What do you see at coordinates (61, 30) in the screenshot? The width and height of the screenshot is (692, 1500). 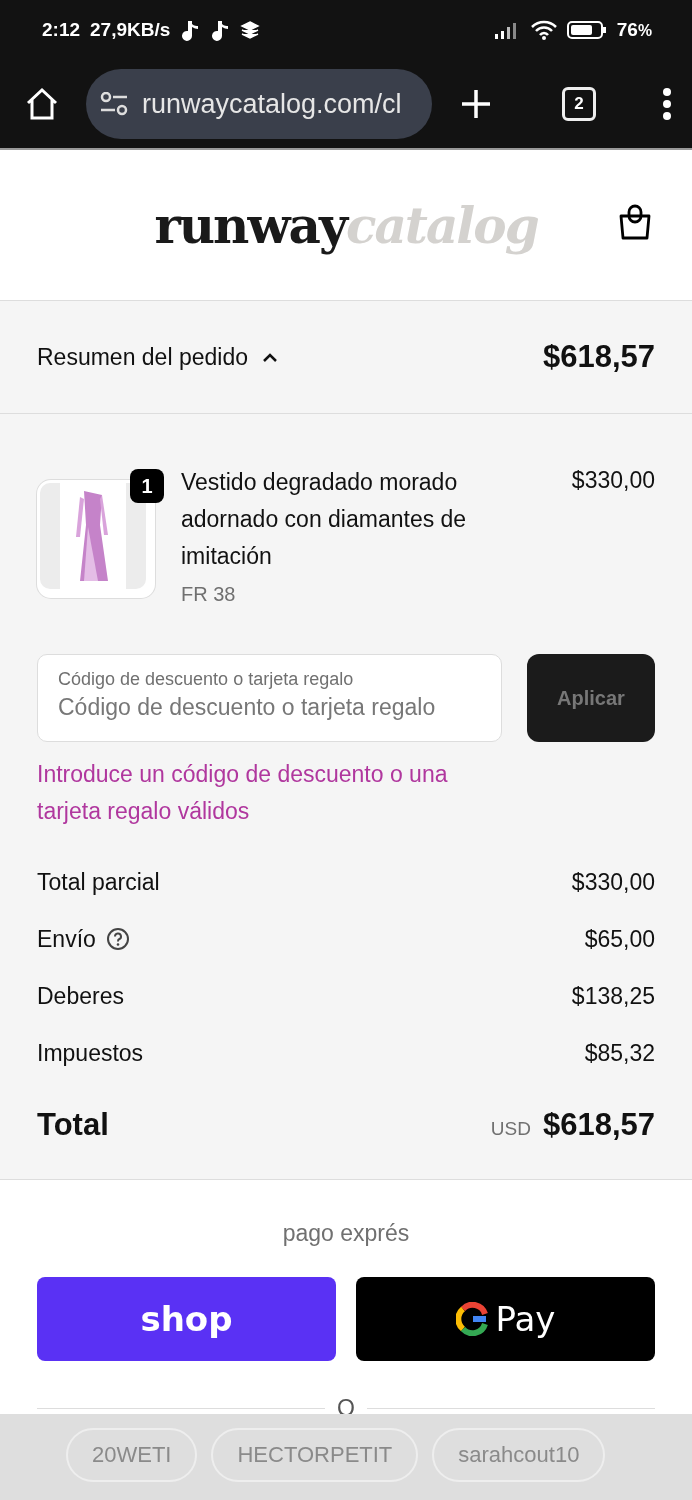 I see `status-time: 2:12` at bounding box center [61, 30].